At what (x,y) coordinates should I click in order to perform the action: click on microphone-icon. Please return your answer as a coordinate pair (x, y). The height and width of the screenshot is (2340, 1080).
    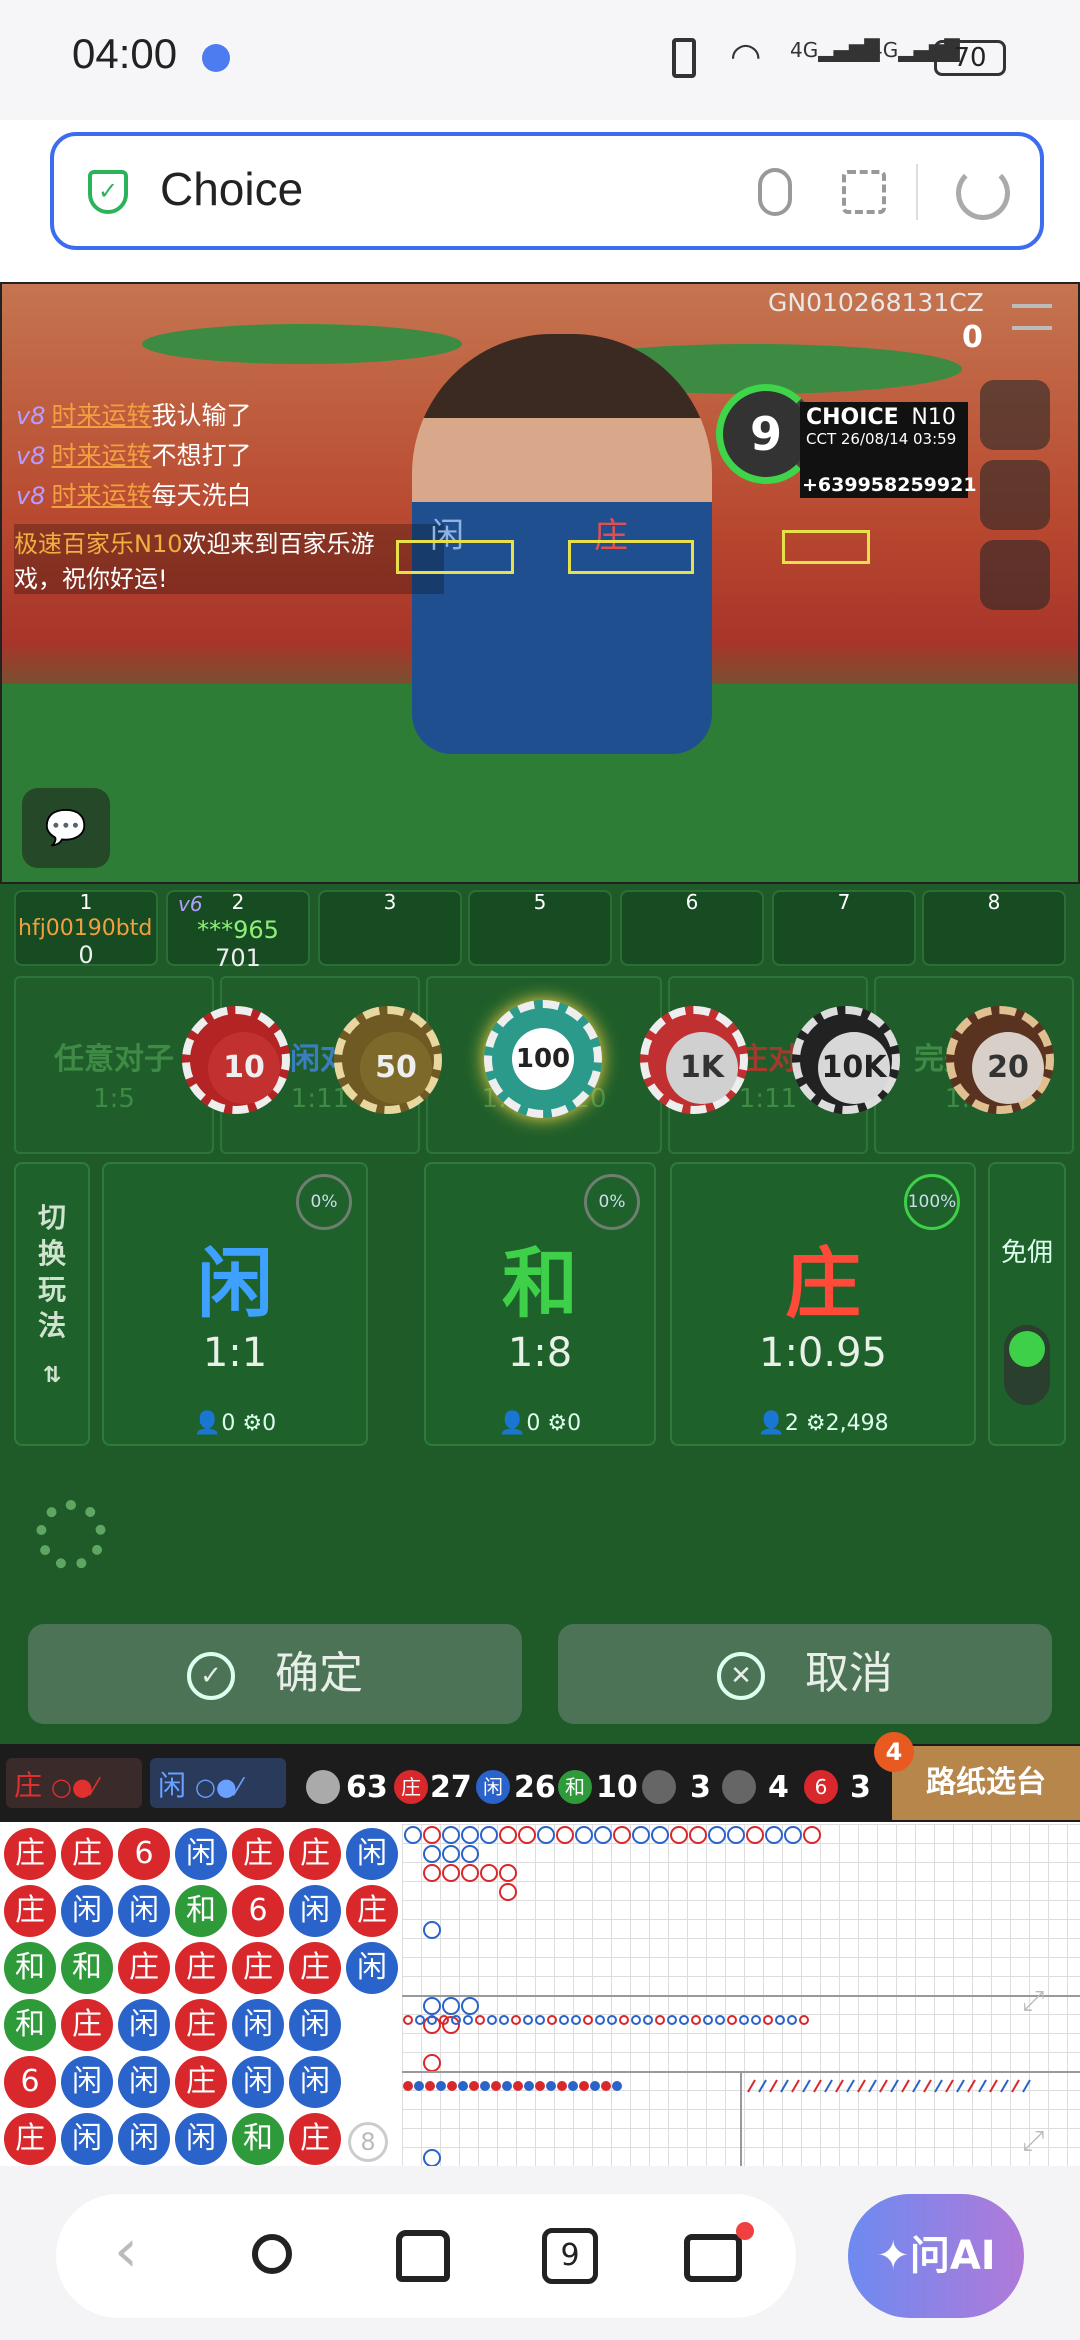
    Looking at the image, I should click on (775, 192).